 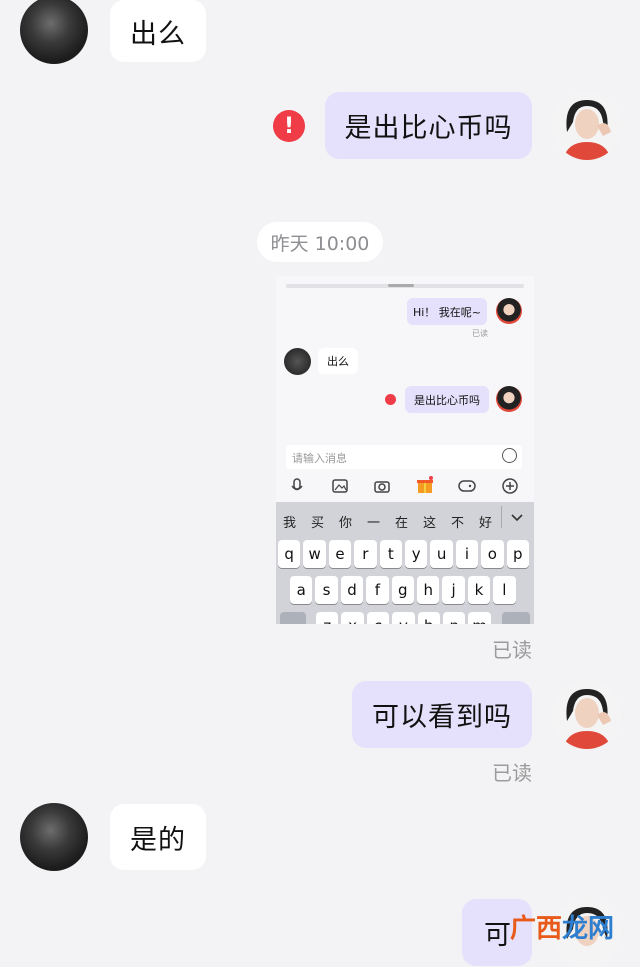 I want to click on message-text: 是出比心币吗, so click(x=428, y=128).